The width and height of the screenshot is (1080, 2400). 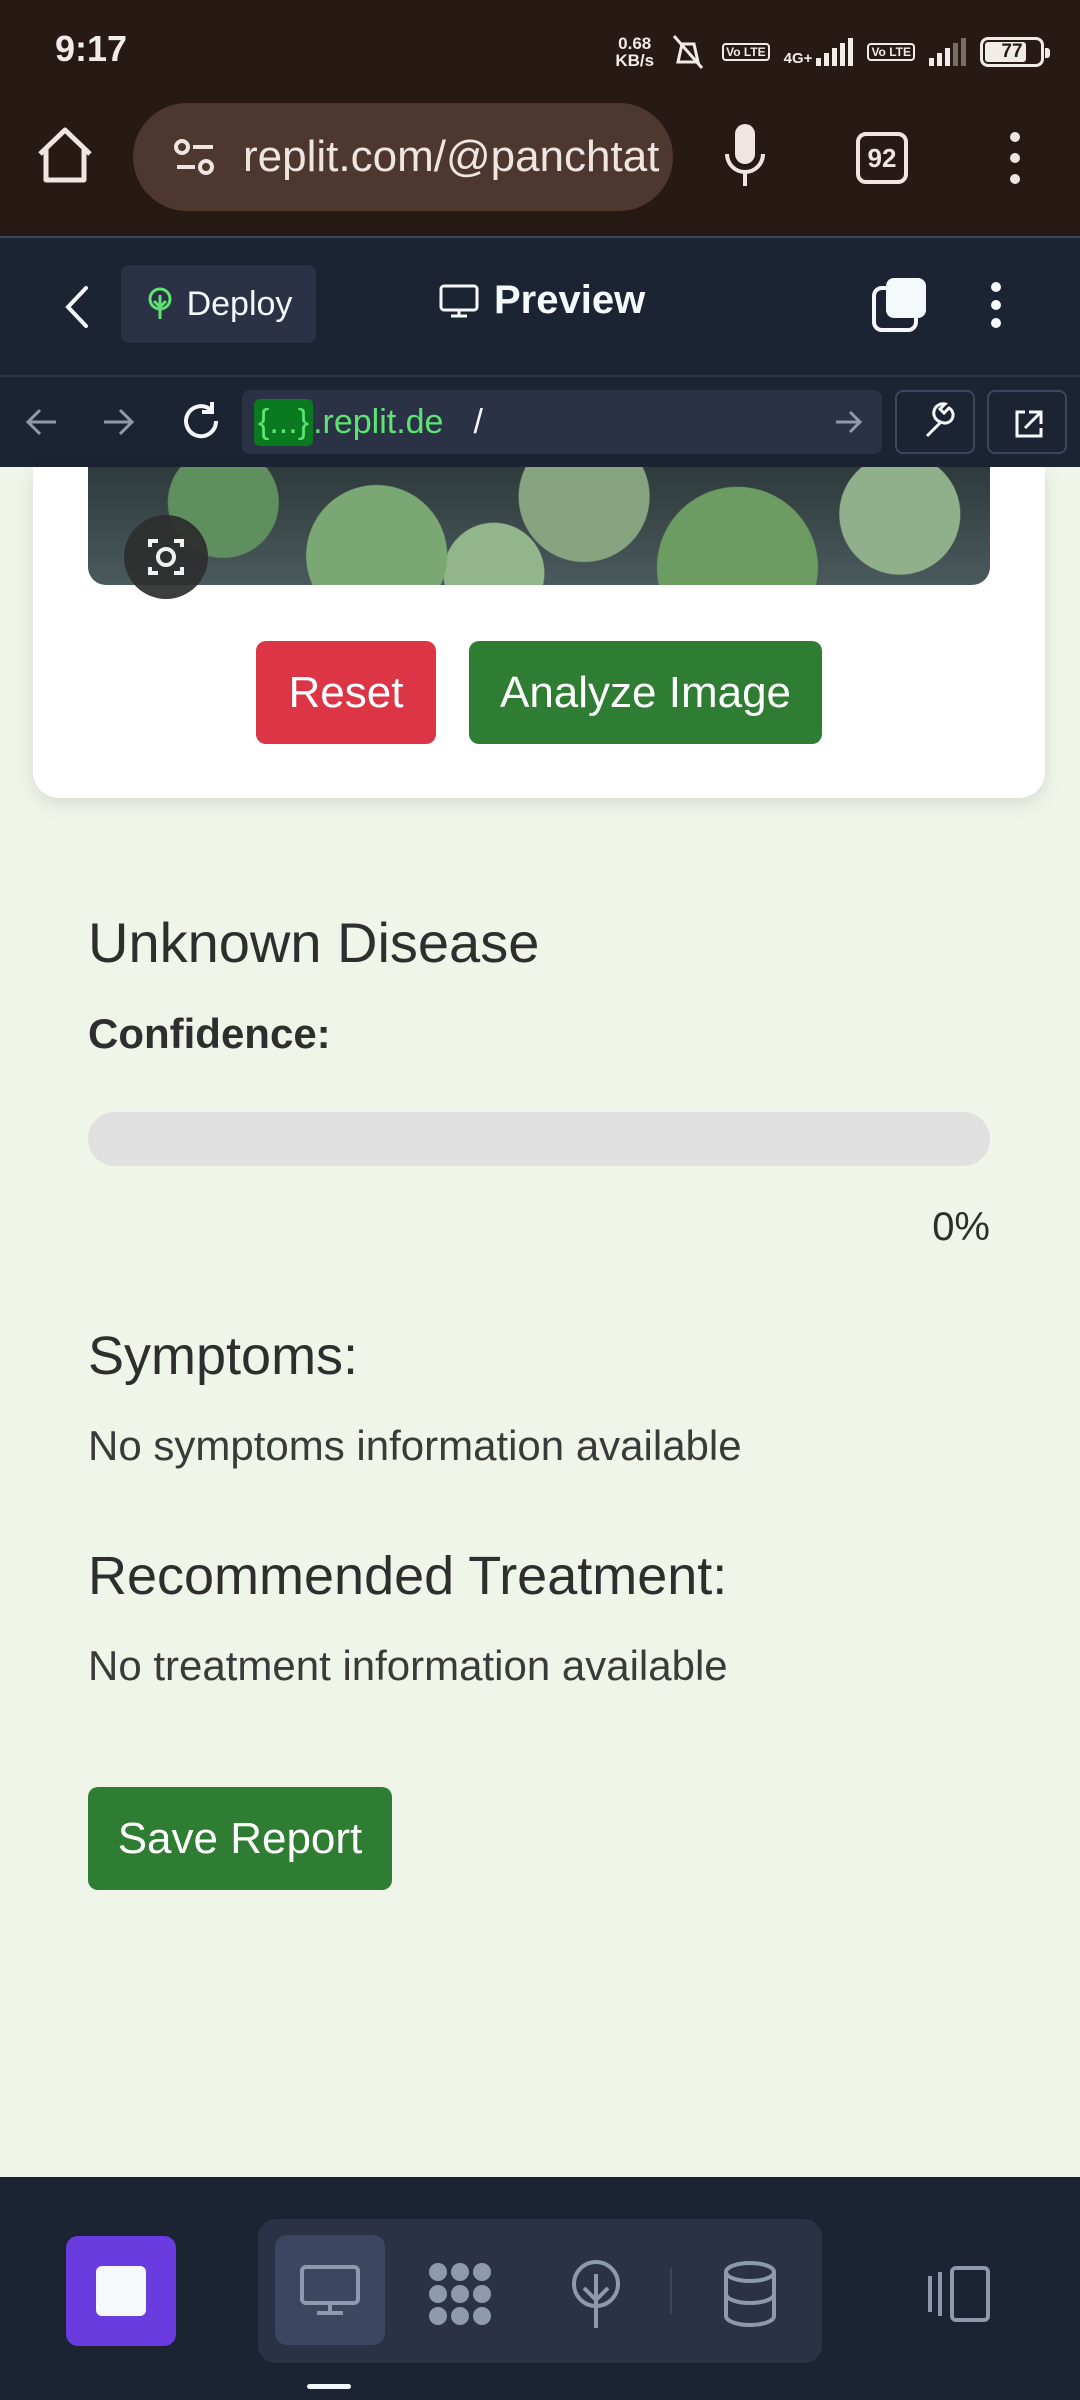 What do you see at coordinates (539, 526) in the screenshot?
I see `leaf-image-preview` at bounding box center [539, 526].